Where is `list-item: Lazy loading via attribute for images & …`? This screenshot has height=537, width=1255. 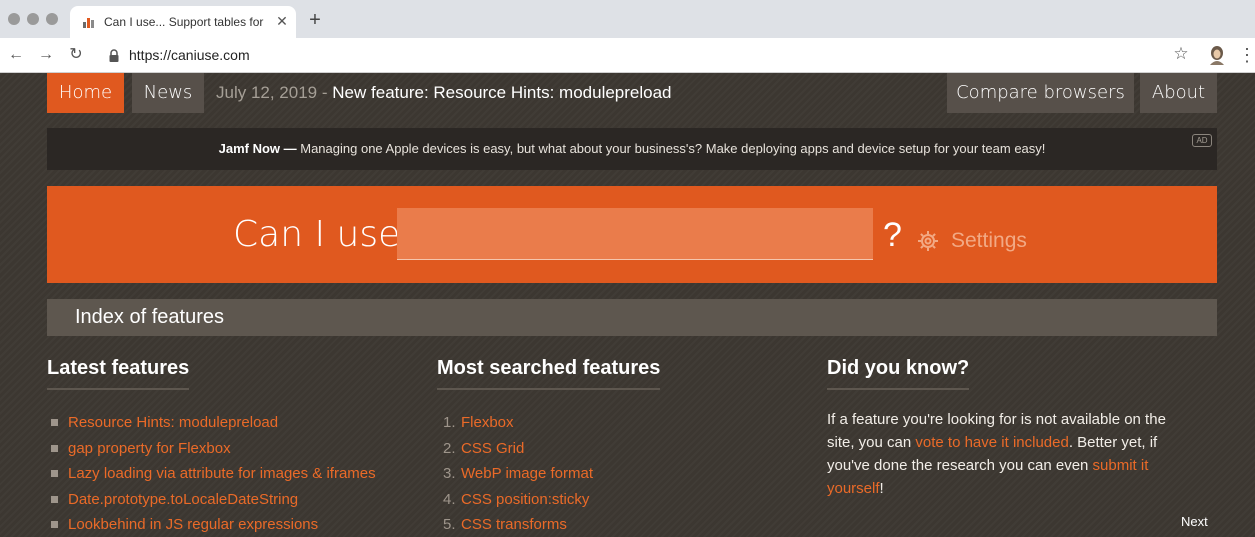 list-item: Lazy loading via attribute for images & … is located at coordinates (232, 474).